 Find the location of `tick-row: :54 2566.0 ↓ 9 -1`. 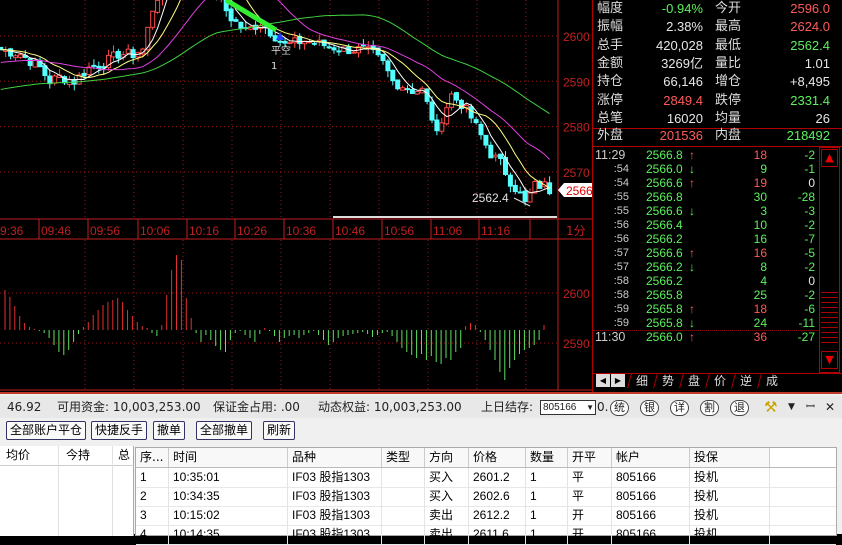

tick-row: :54 2566.0 ↓ 9 -1 is located at coordinates (706, 169).